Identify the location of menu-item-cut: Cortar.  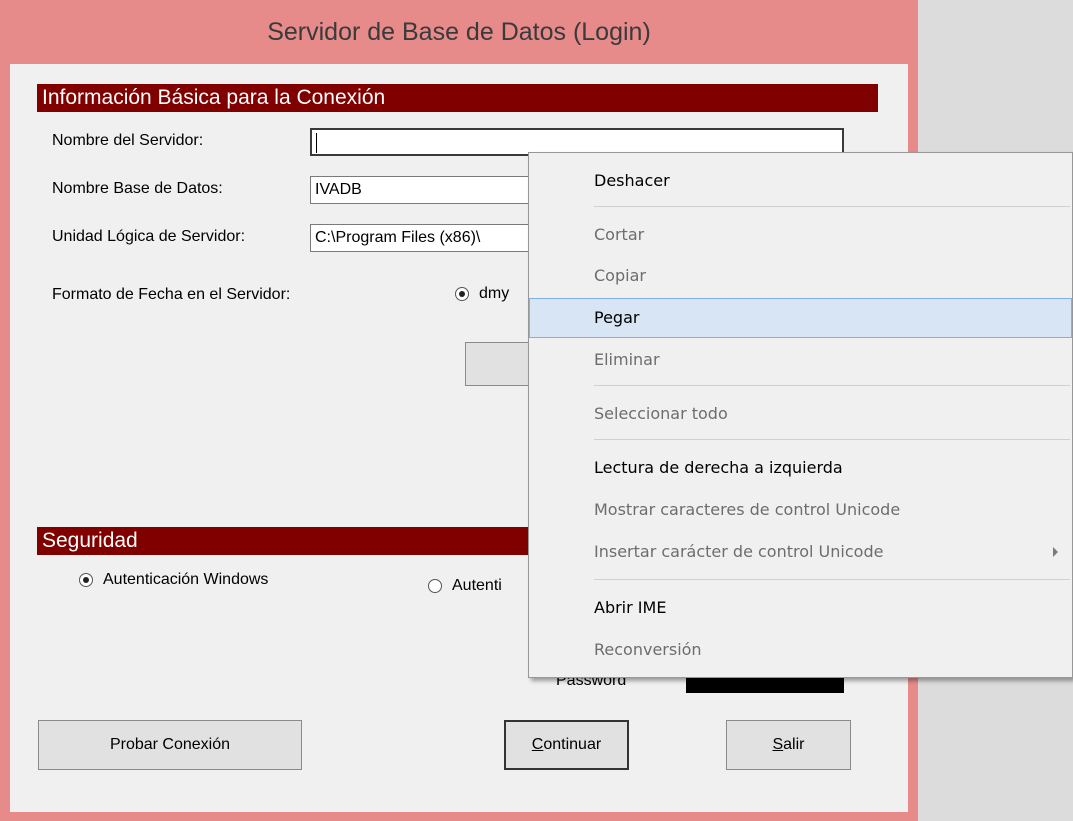
(800, 235).